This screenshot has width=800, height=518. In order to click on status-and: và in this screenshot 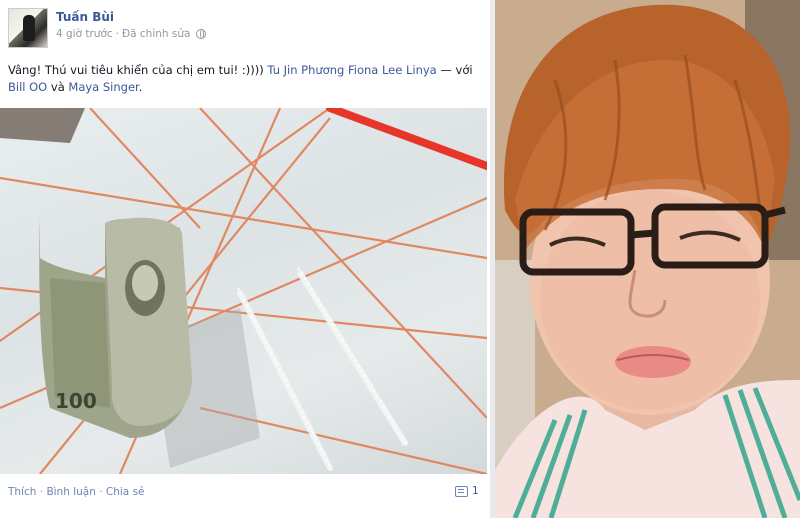, I will do `click(58, 87)`.